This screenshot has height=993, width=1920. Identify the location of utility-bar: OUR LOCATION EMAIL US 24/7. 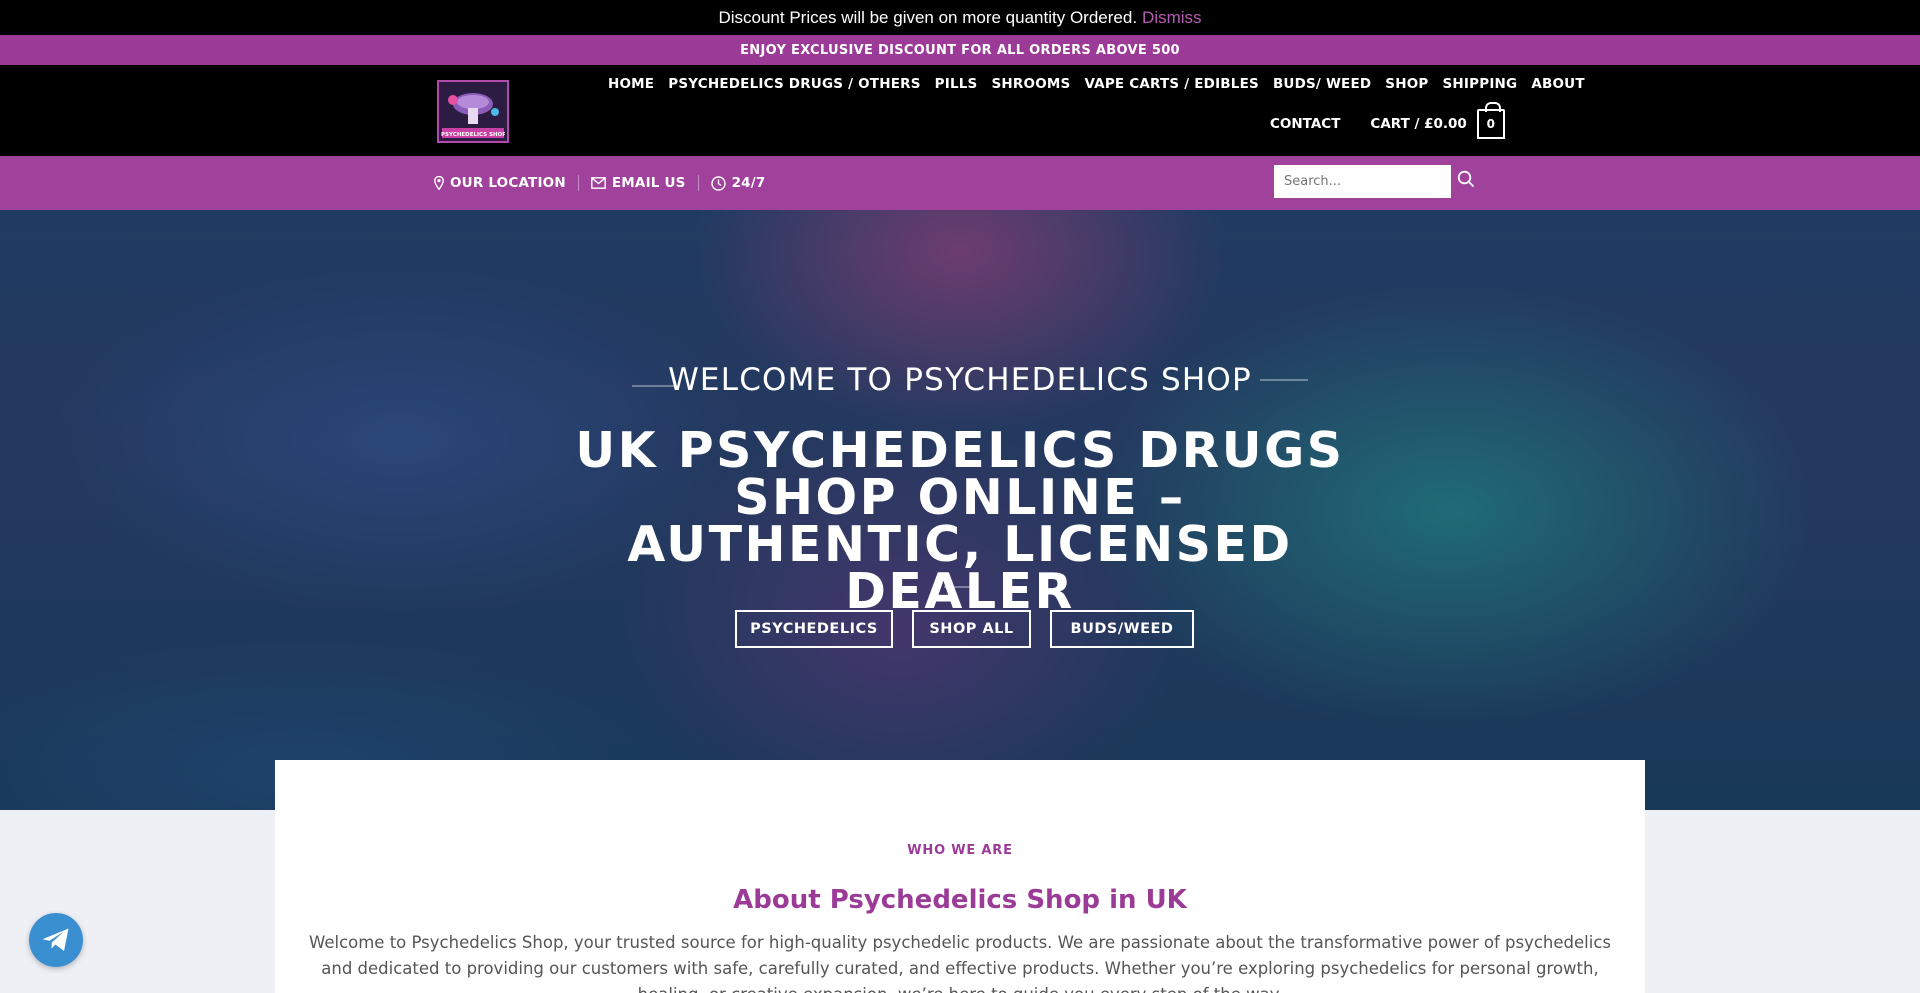
(960, 183).